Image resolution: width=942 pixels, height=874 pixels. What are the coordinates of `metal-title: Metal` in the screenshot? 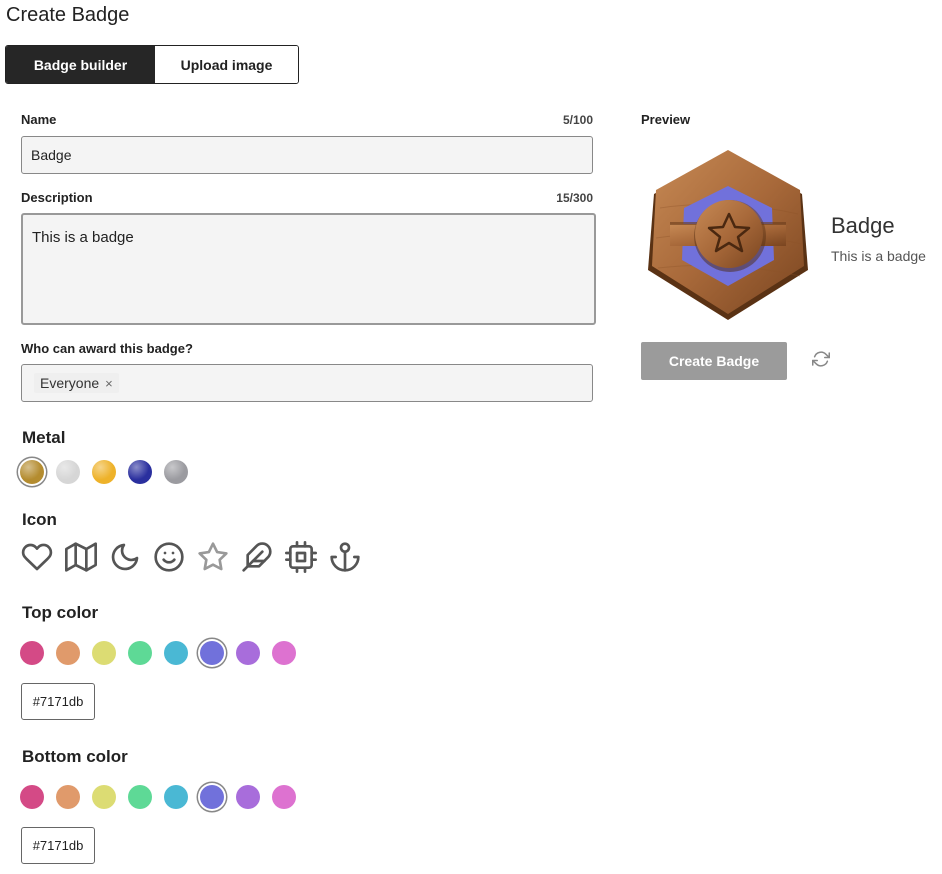 It's located at (44, 437).